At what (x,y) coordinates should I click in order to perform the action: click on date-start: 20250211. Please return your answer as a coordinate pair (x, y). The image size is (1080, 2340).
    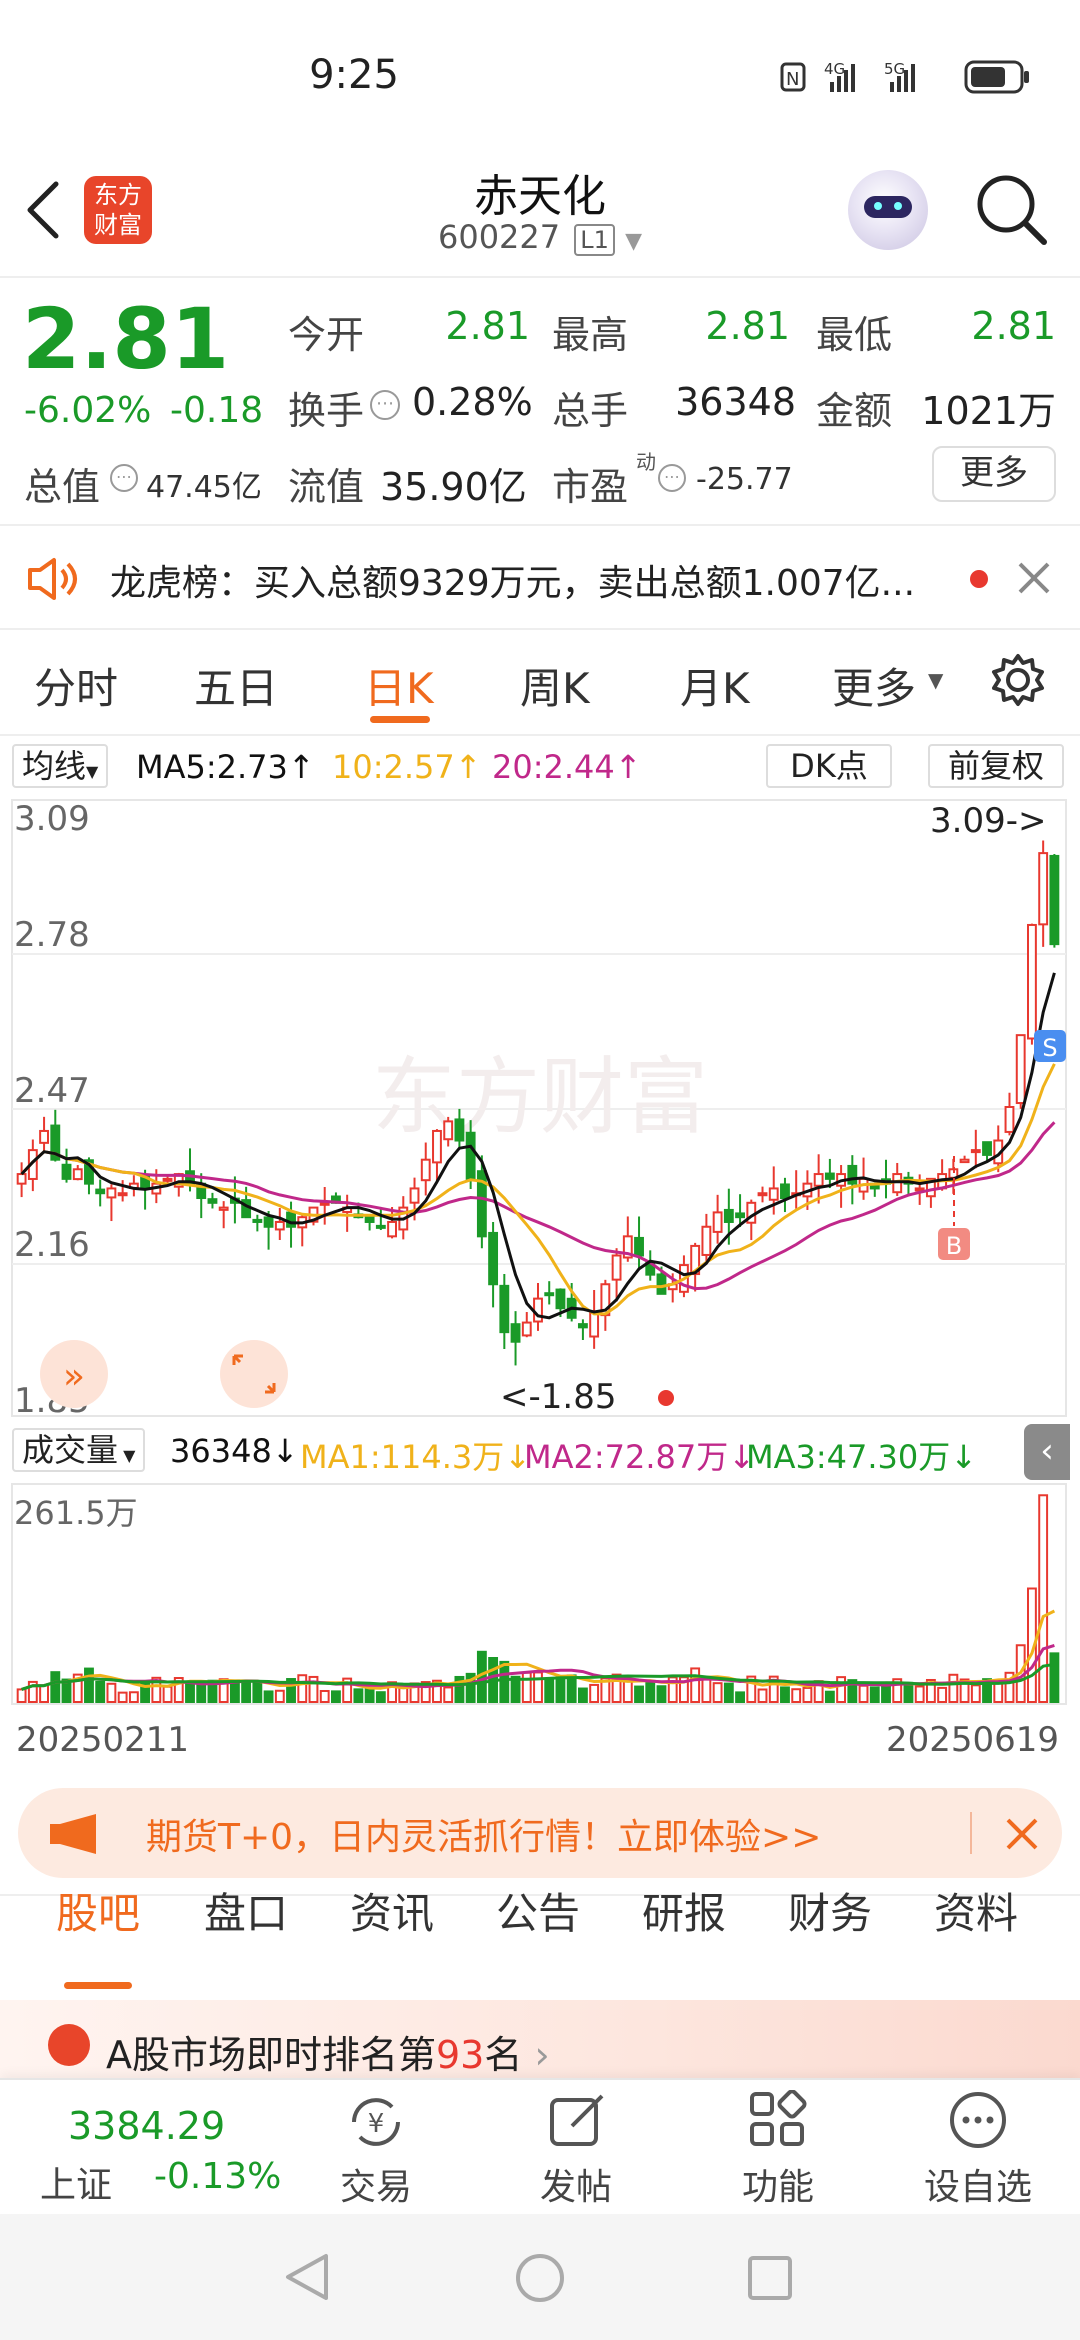
    Looking at the image, I should click on (103, 1740).